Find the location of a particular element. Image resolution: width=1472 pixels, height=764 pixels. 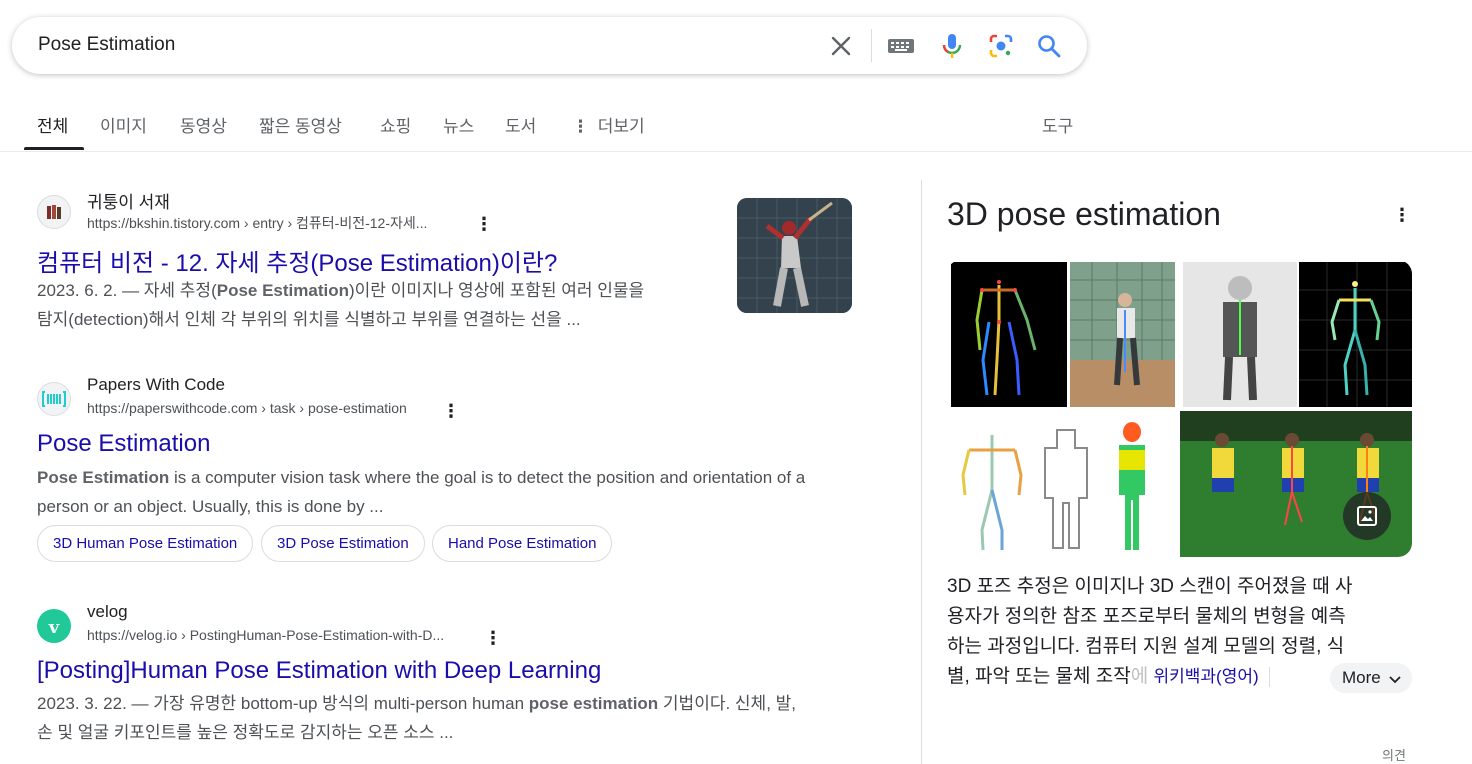

keyboard-icon is located at coordinates (901, 46).